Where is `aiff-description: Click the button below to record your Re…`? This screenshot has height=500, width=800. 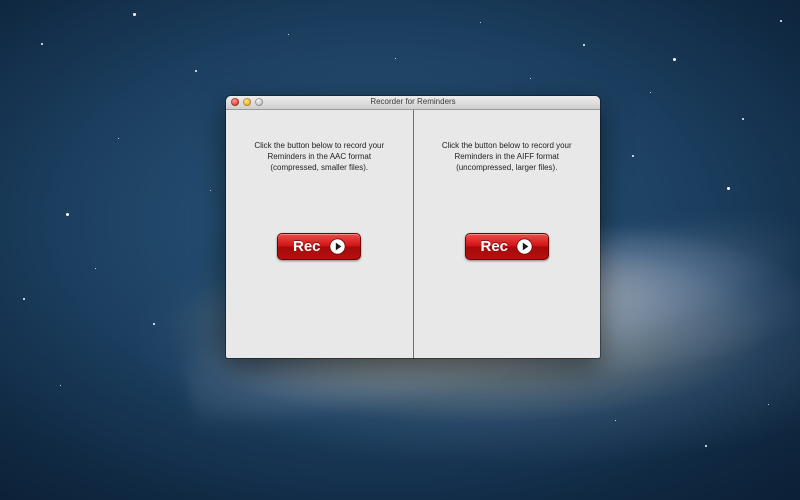 aiff-description: Click the button below to record your Re… is located at coordinates (507, 156).